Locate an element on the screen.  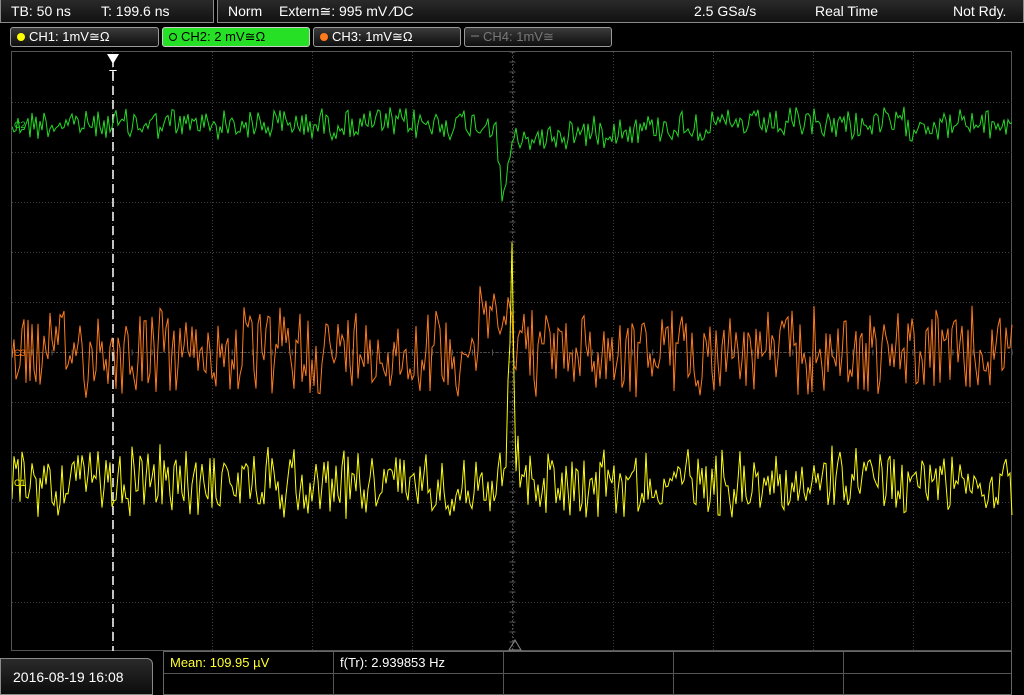
channel-2-dot-icon is located at coordinates (173, 37).